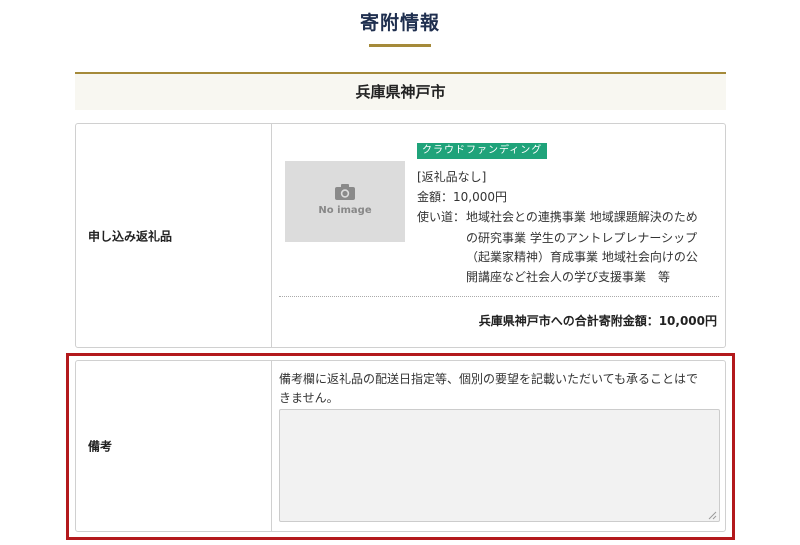  I want to click on gift-image-placeholder: No image, so click(345, 201).